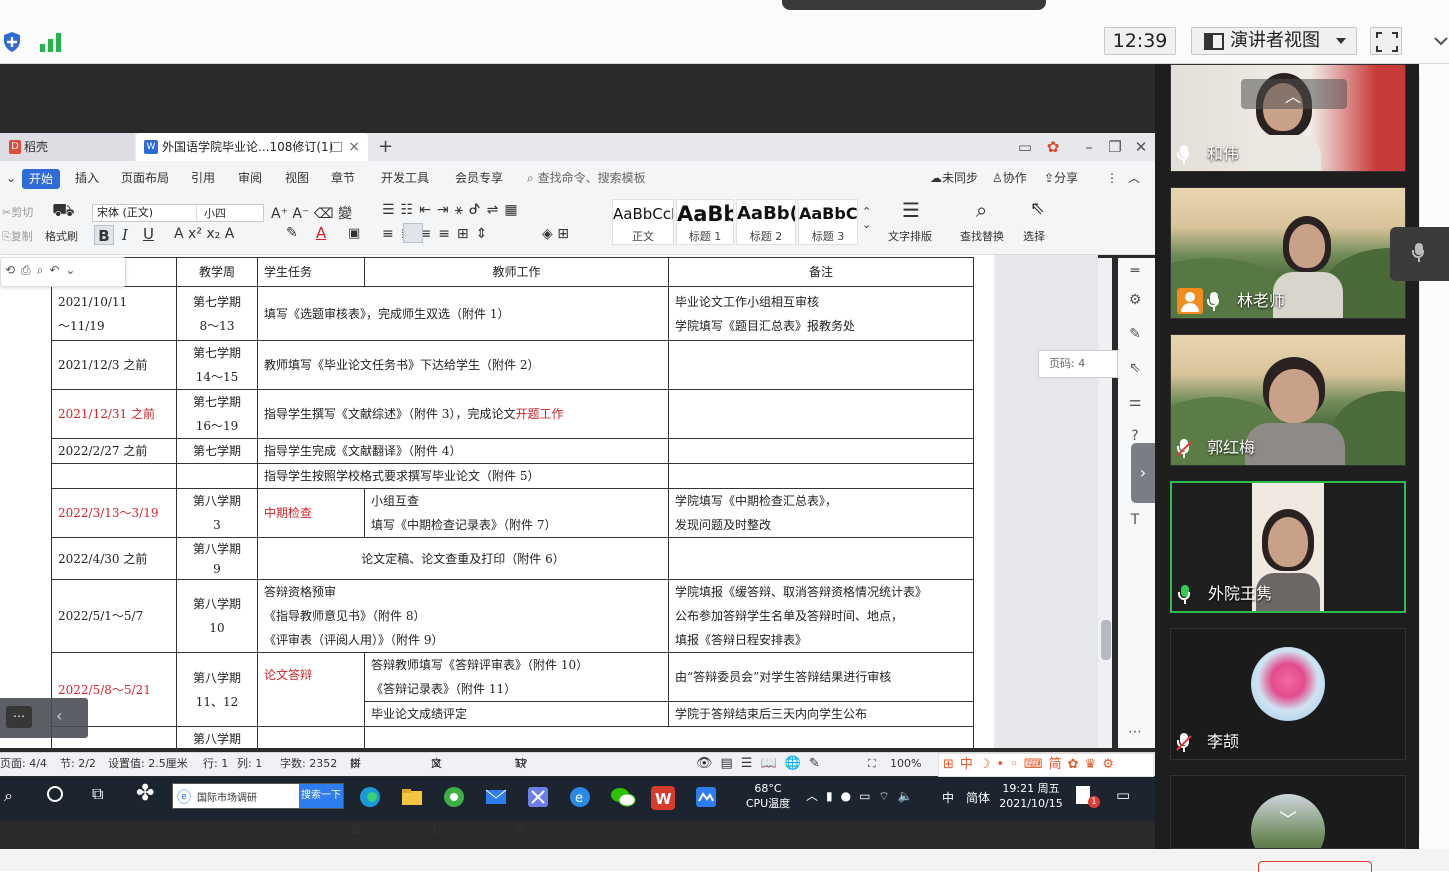 The image size is (1449, 872). Describe the element at coordinates (497, 798) in the screenshot. I see `mail-icon` at that location.